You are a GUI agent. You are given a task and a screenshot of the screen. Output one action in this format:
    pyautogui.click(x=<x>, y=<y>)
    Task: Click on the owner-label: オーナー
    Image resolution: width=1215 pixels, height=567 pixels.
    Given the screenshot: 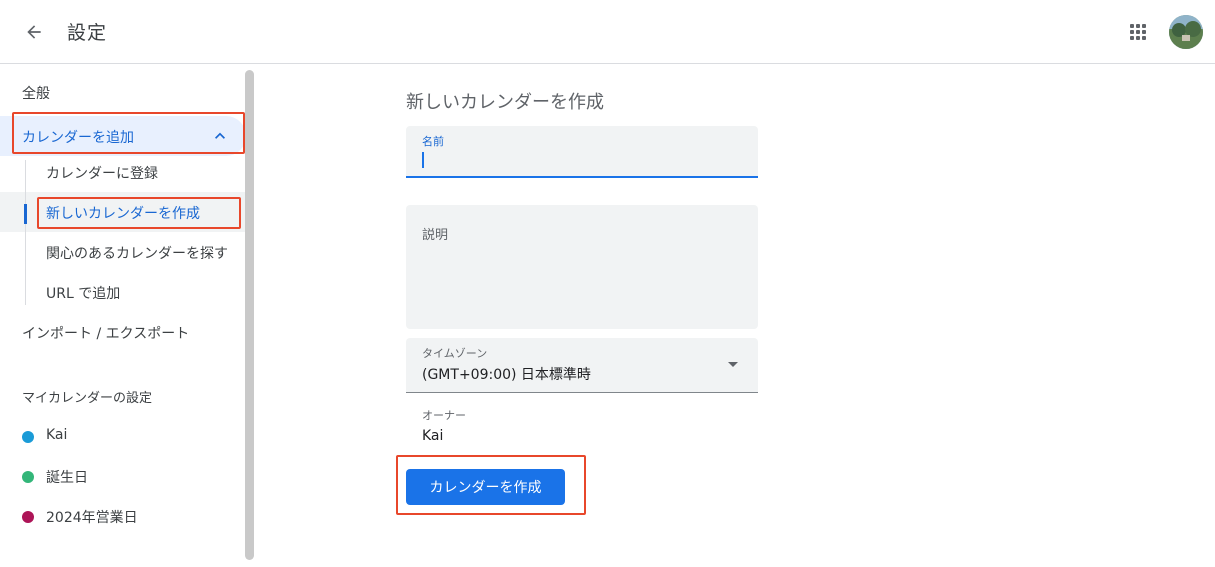 What is the action you would take?
    pyautogui.click(x=444, y=415)
    